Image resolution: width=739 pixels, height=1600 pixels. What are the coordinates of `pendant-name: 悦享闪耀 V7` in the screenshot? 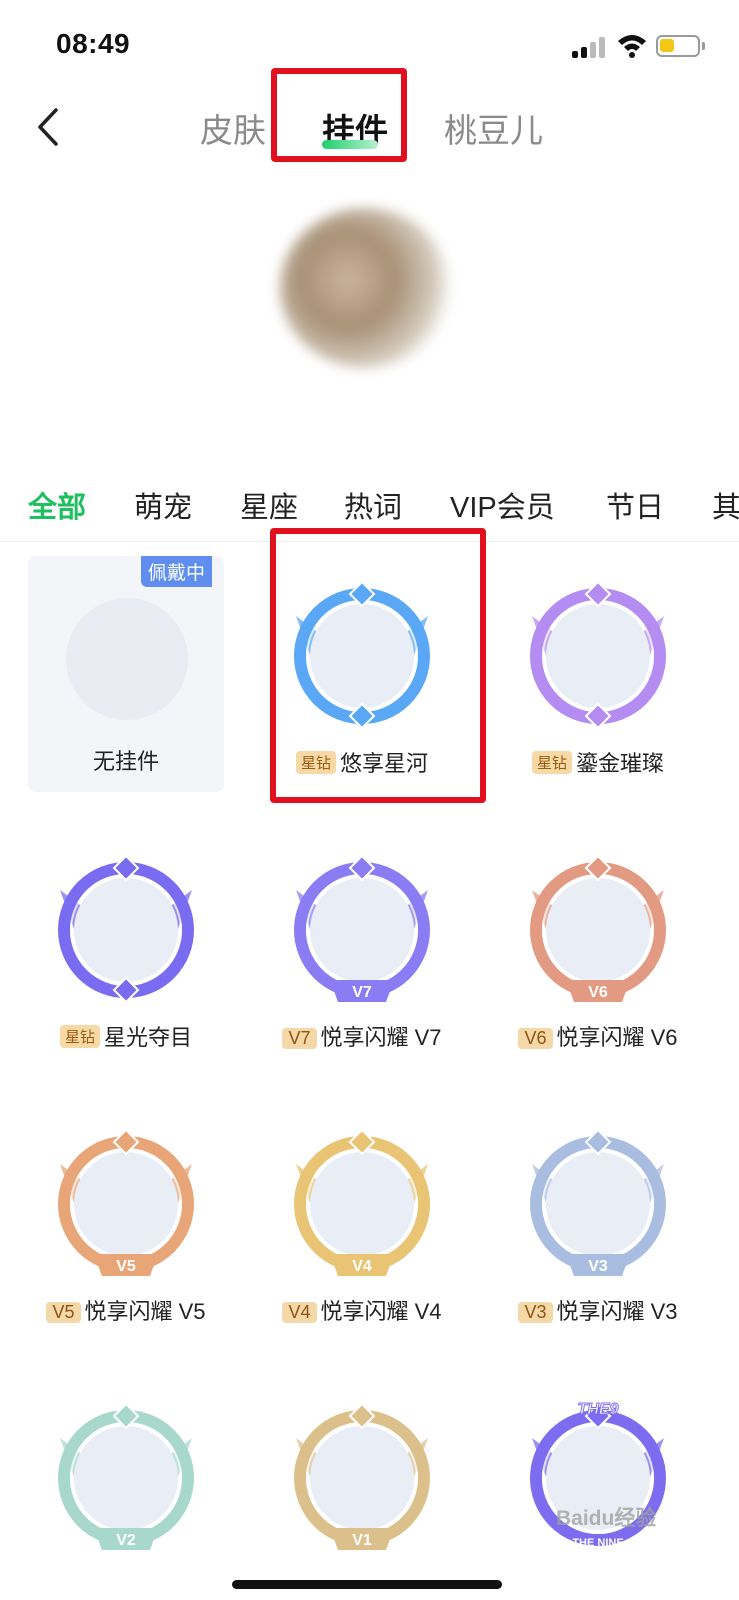 It's located at (381, 1037).